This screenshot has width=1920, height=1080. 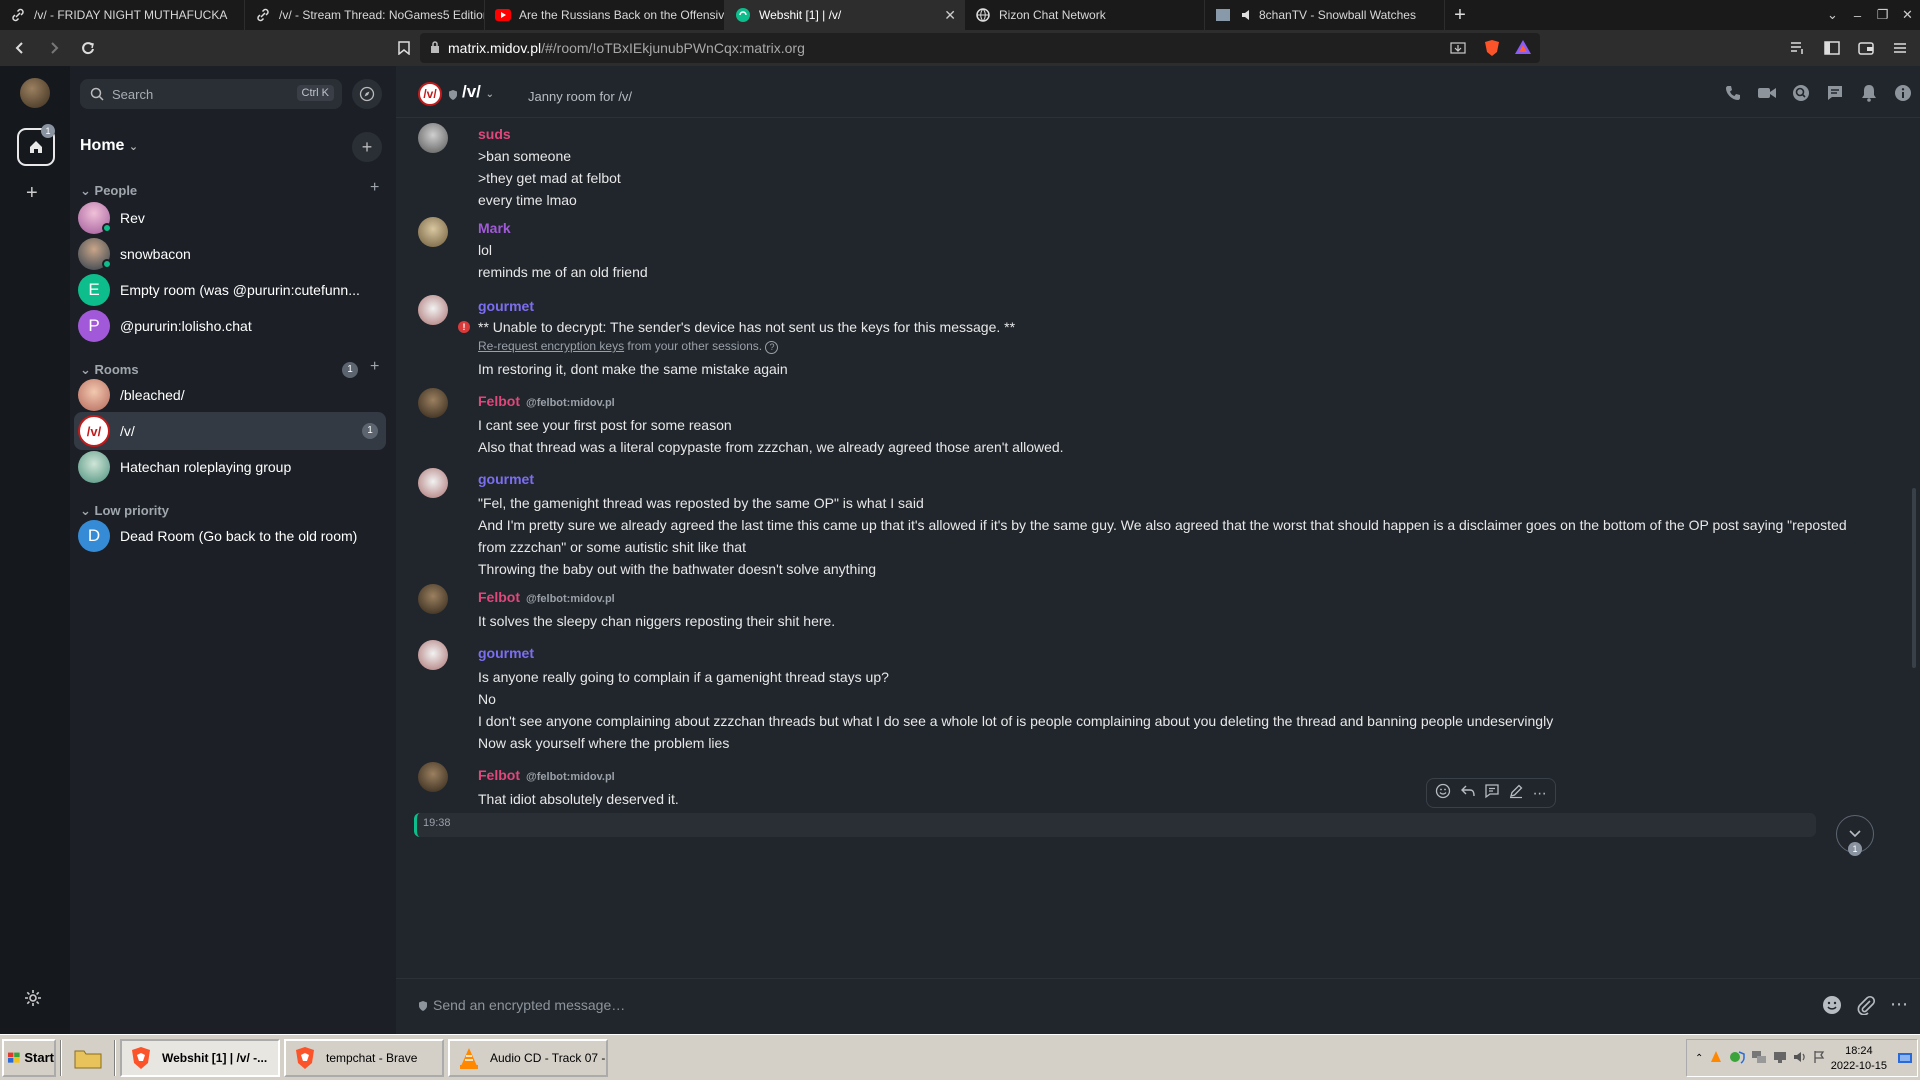 I want to click on browser-tab-6: 8chanTV - Snowball Watches, so click(x=1325, y=15).